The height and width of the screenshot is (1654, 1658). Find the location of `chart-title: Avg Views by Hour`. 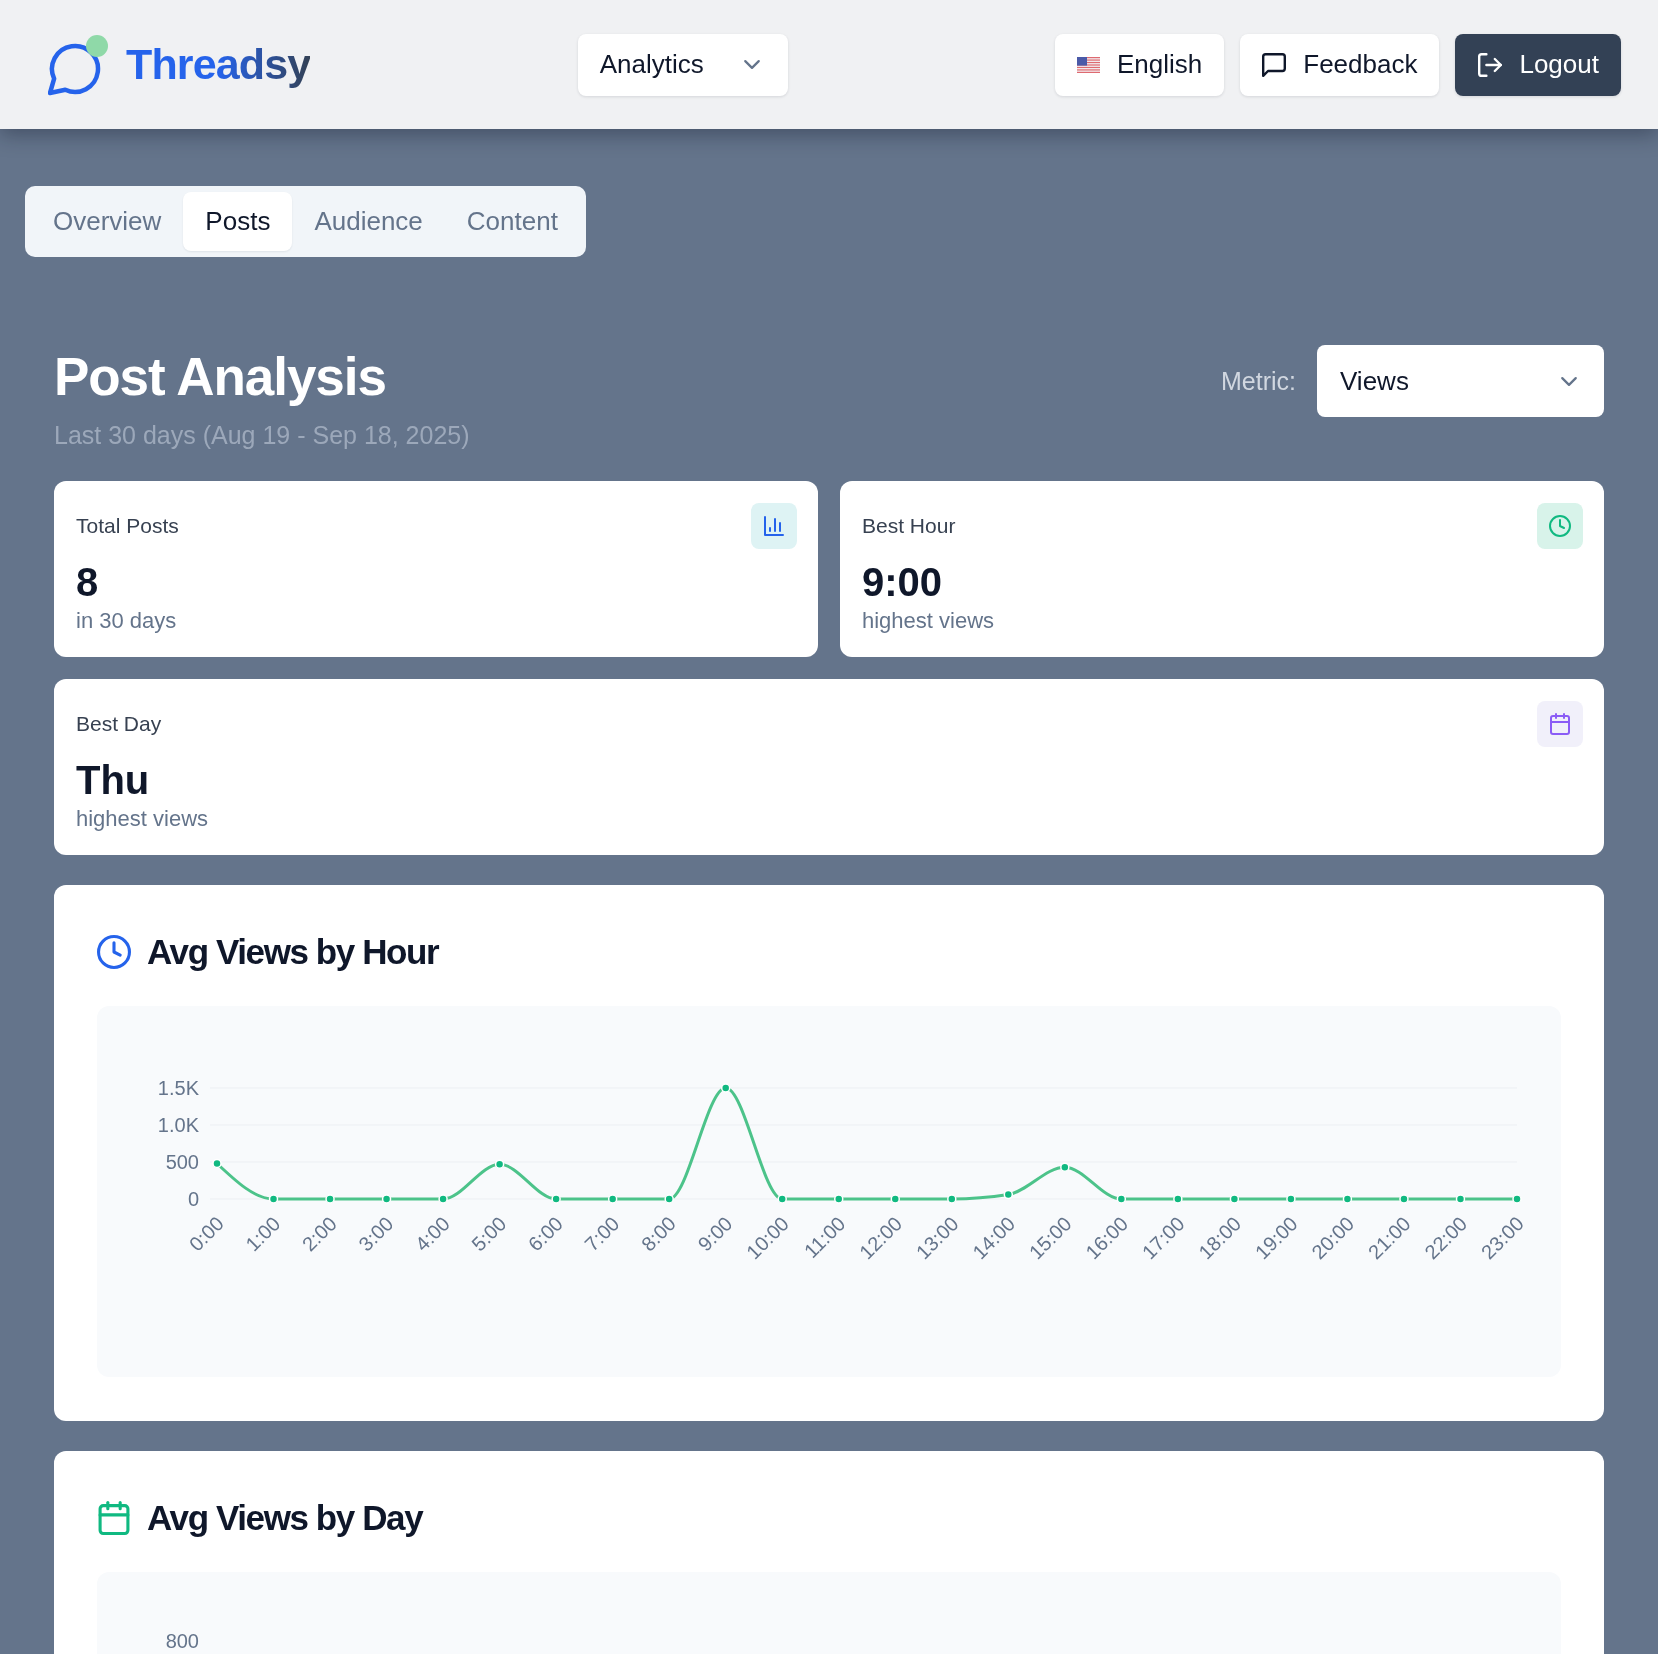

chart-title: Avg Views by Hour is located at coordinates (293, 952).